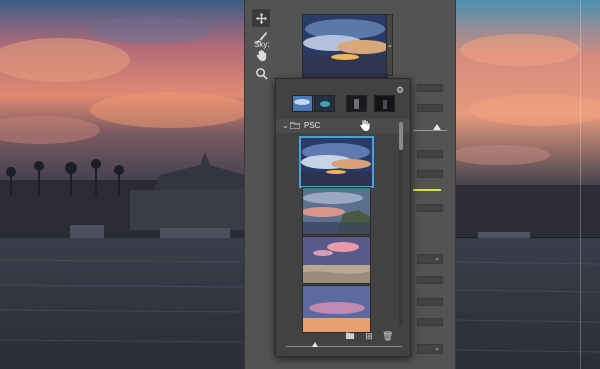 This screenshot has width=600, height=369. What do you see at coordinates (387, 336) in the screenshot?
I see `delete-icon: 🗑` at bounding box center [387, 336].